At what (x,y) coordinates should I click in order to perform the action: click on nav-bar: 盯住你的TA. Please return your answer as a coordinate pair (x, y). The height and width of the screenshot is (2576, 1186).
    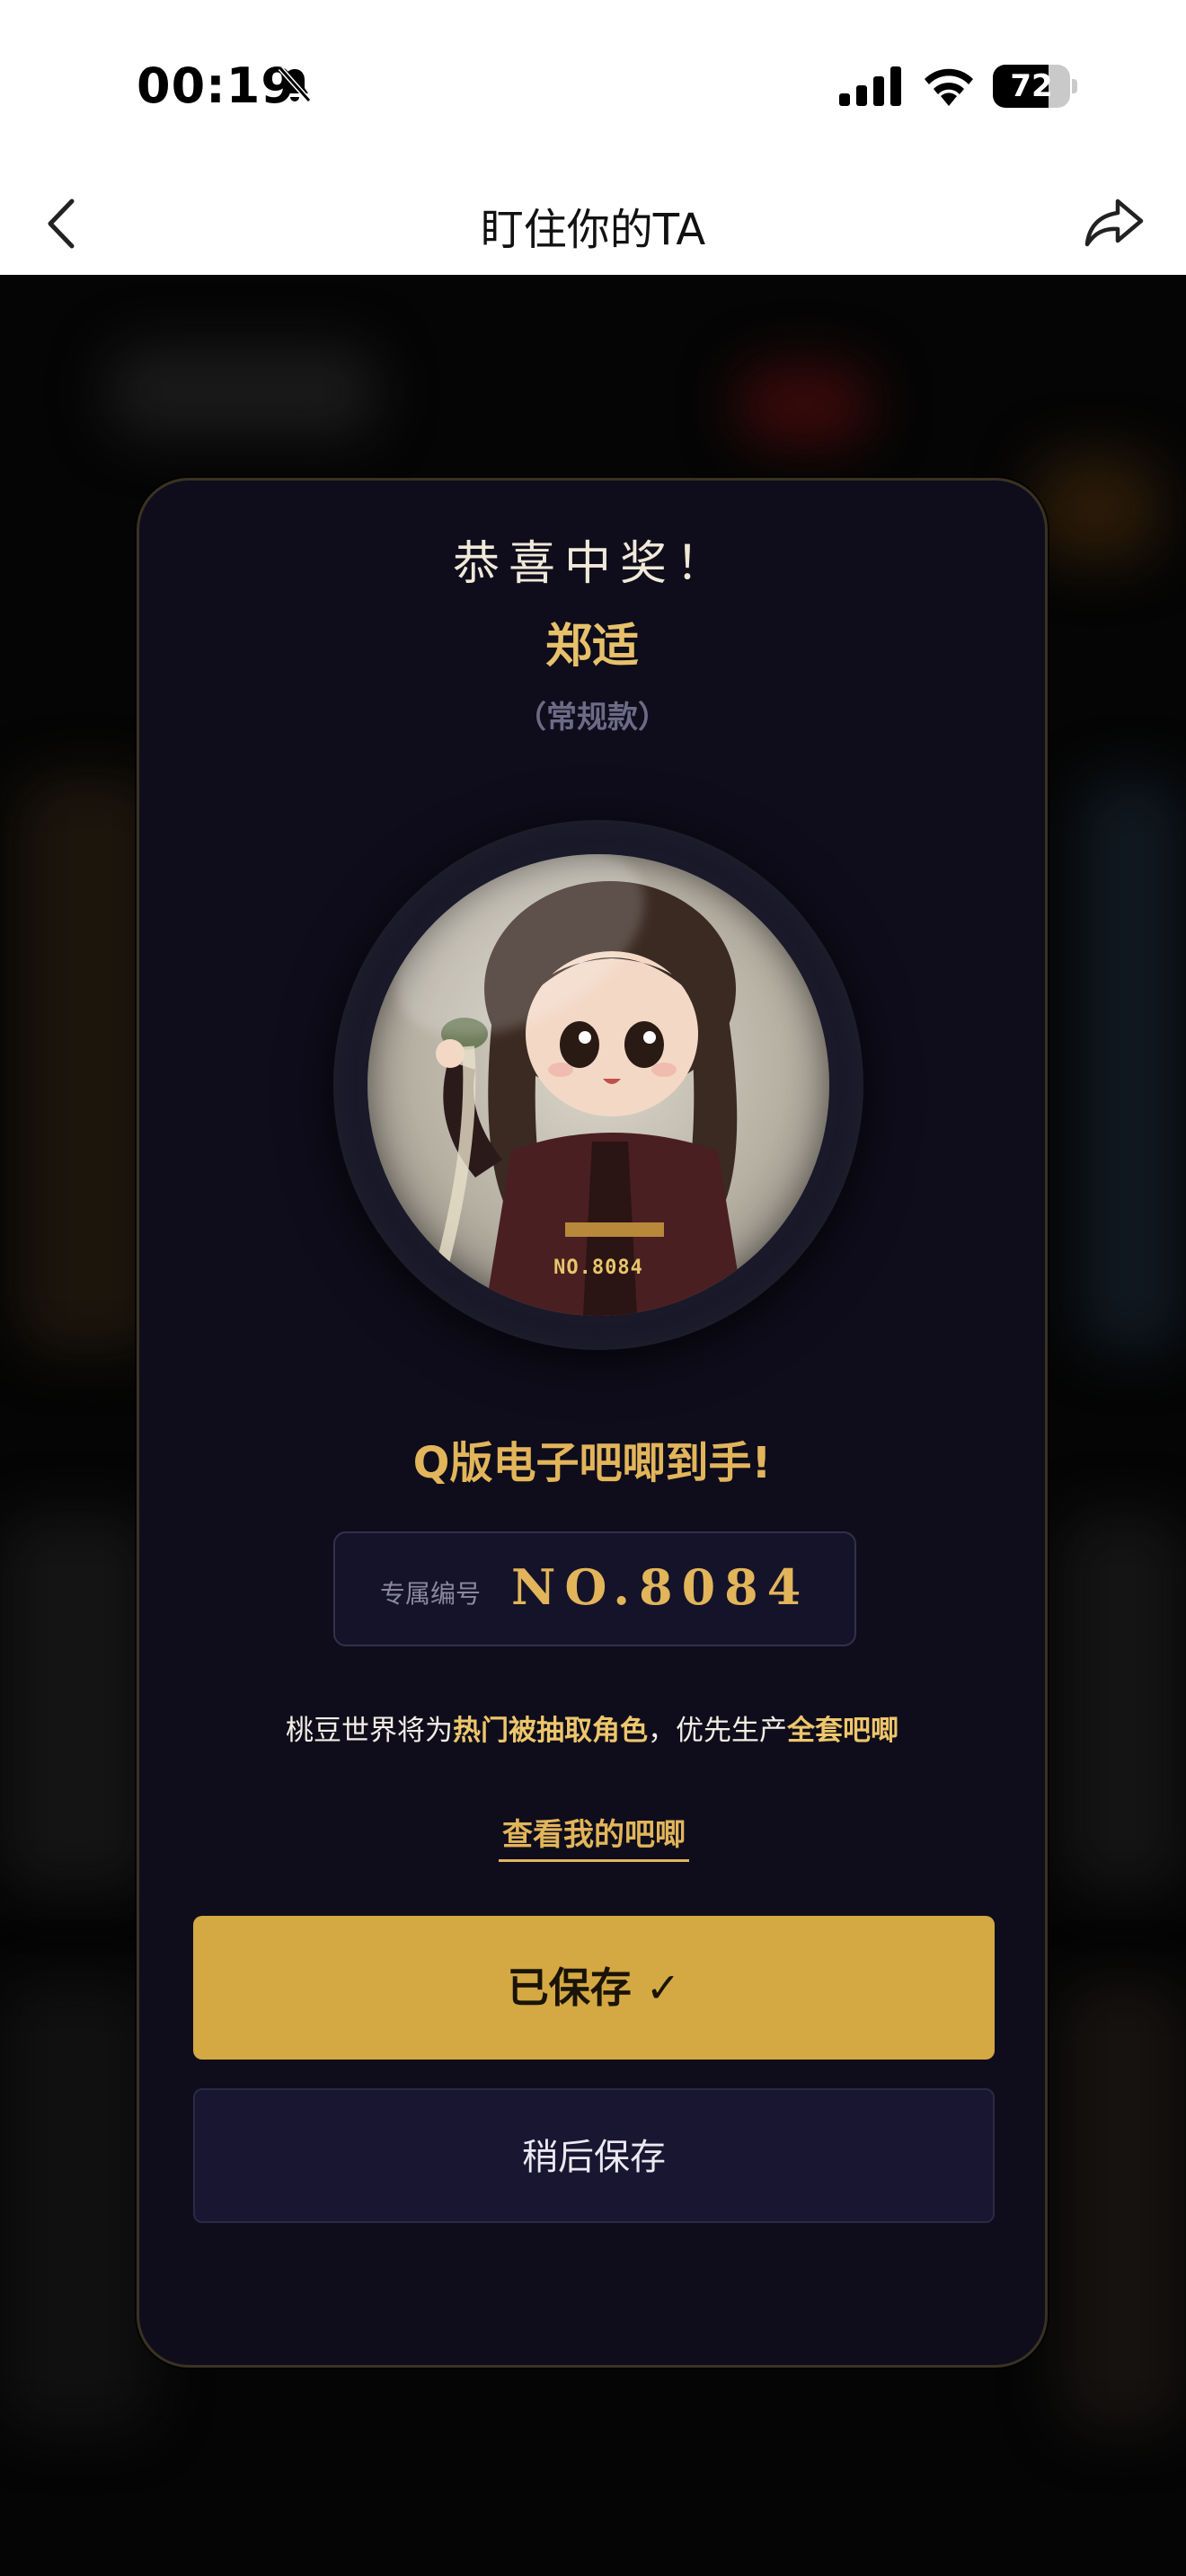
    Looking at the image, I should click on (593, 223).